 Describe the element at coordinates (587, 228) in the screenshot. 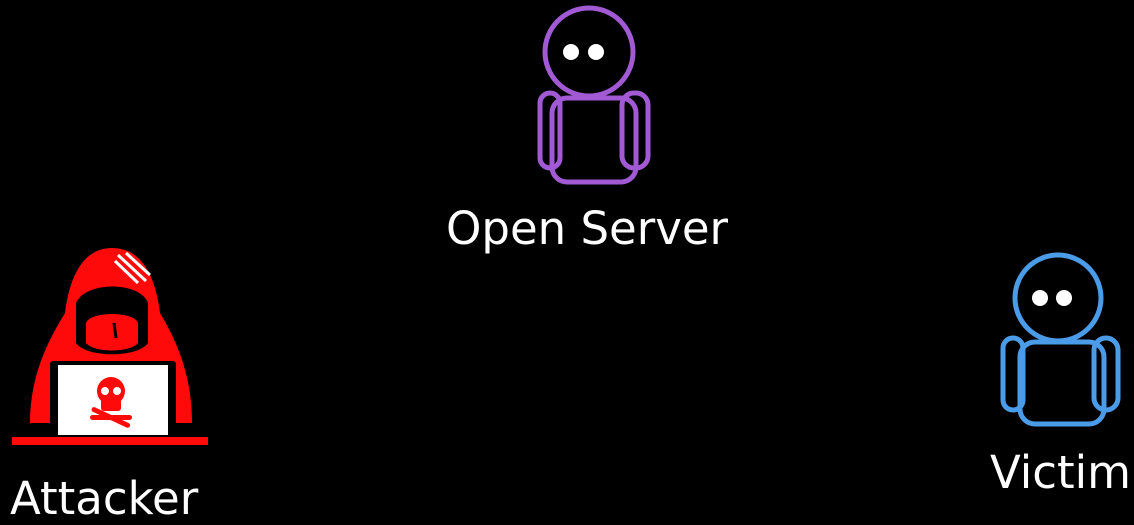

I see `open-server-label: Open Server` at that location.